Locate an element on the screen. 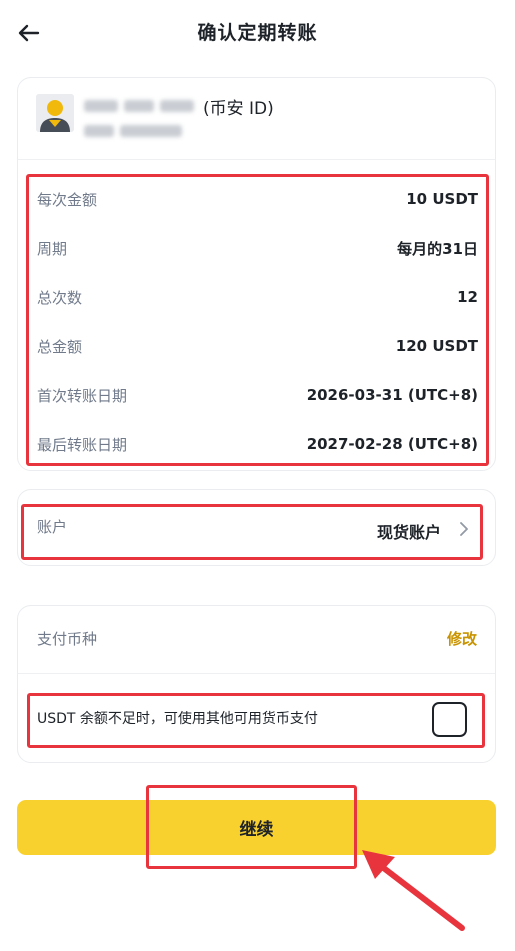 This screenshot has height=951, width=515. account-value: 现货账户 is located at coordinates (408, 532).